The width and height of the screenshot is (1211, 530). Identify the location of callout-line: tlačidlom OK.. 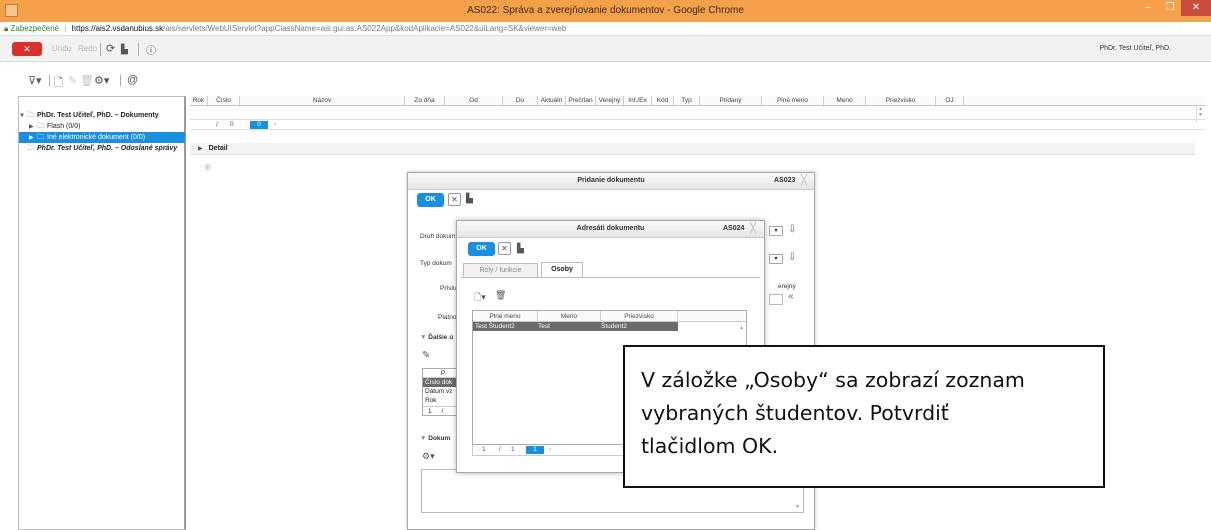
(710, 446).